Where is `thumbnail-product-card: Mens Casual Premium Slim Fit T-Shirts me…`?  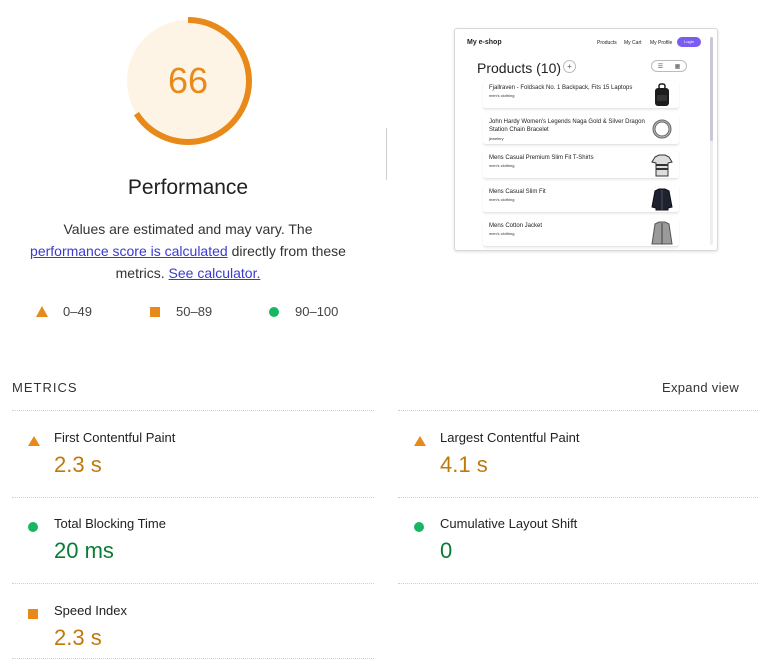 thumbnail-product-card: Mens Casual Premium Slim Fit T-Shirts me… is located at coordinates (581, 165).